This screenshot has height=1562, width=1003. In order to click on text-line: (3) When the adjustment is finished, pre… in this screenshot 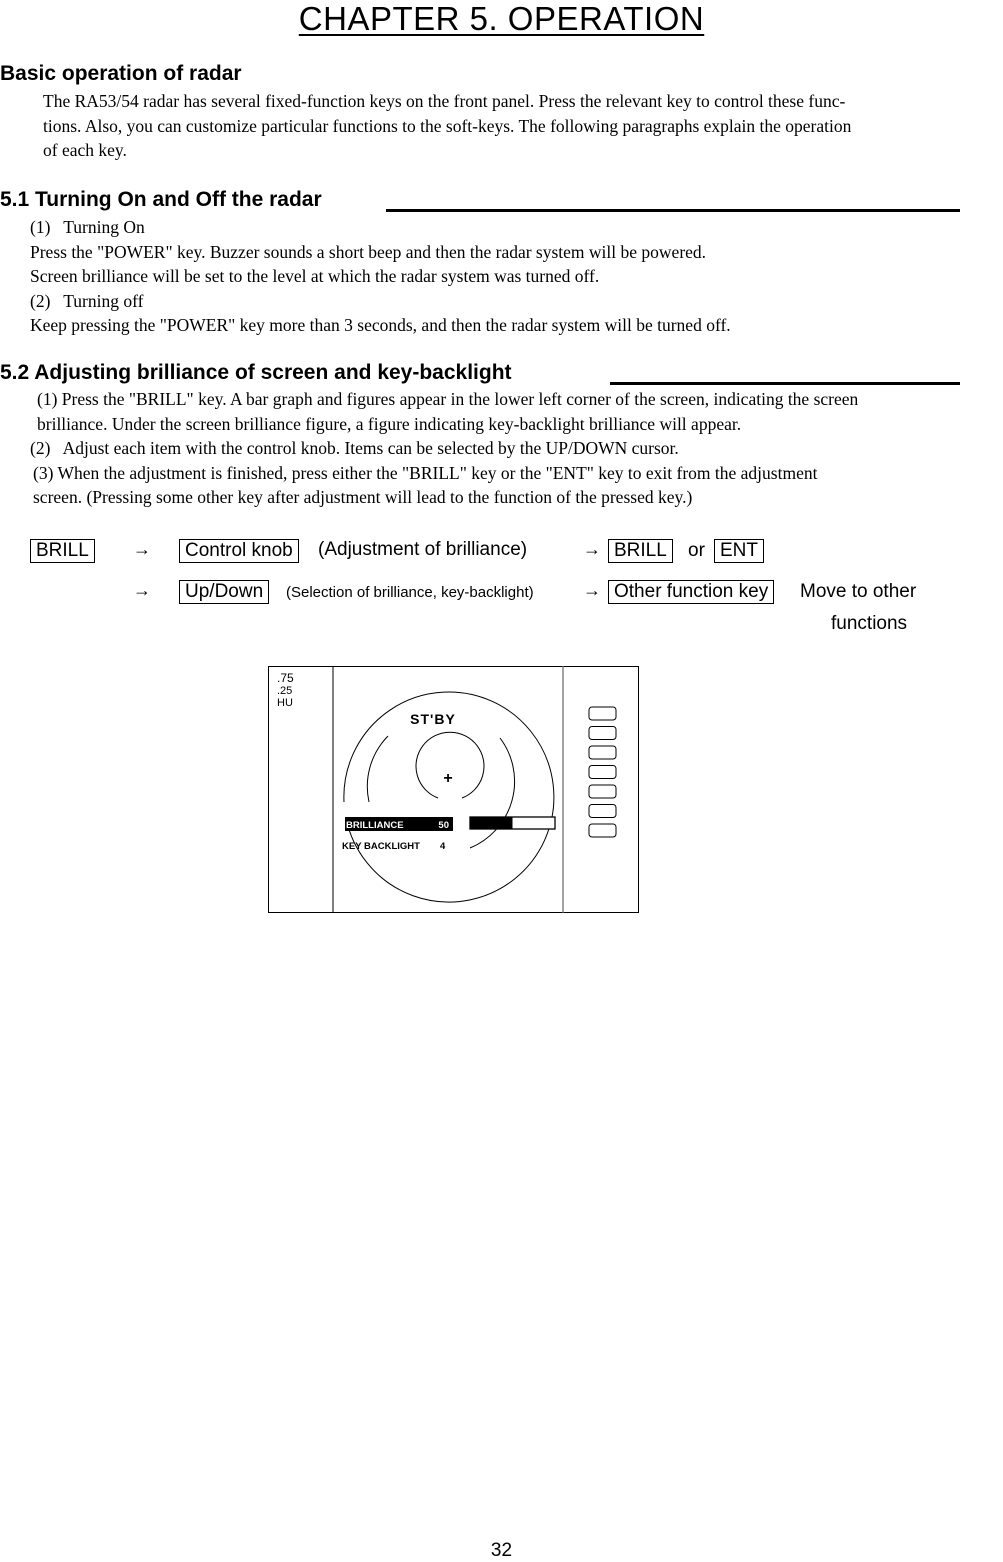, I will do `click(425, 472)`.